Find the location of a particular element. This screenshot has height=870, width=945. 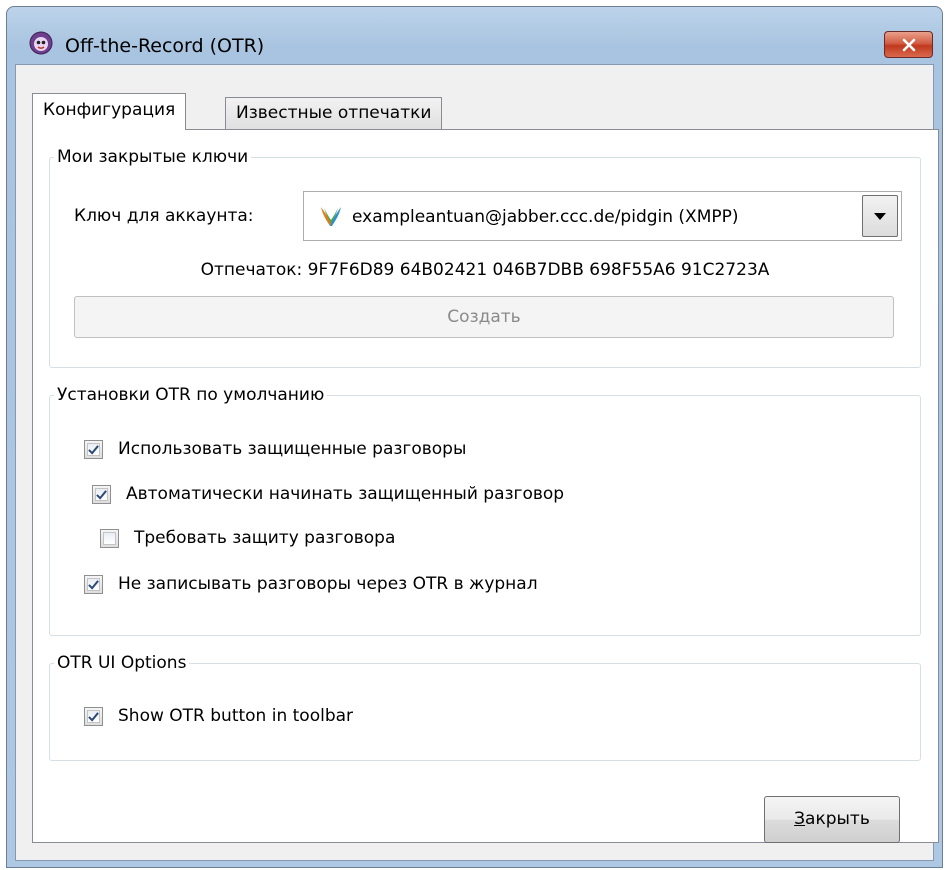

tab-configuration: Конфигурация is located at coordinates (109, 111).